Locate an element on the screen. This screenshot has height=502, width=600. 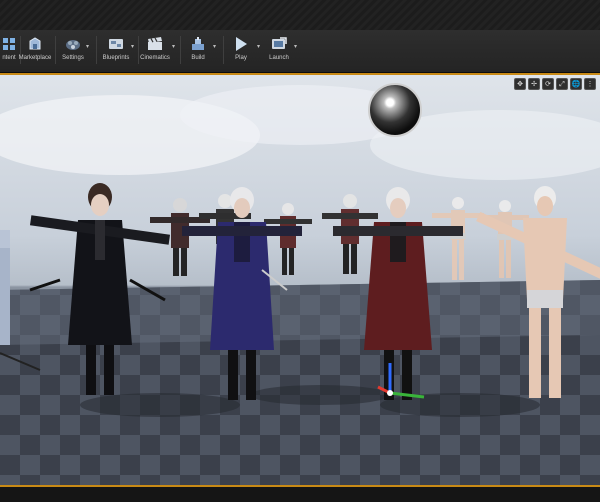
settings-label: Settings is located at coordinates (73, 58).